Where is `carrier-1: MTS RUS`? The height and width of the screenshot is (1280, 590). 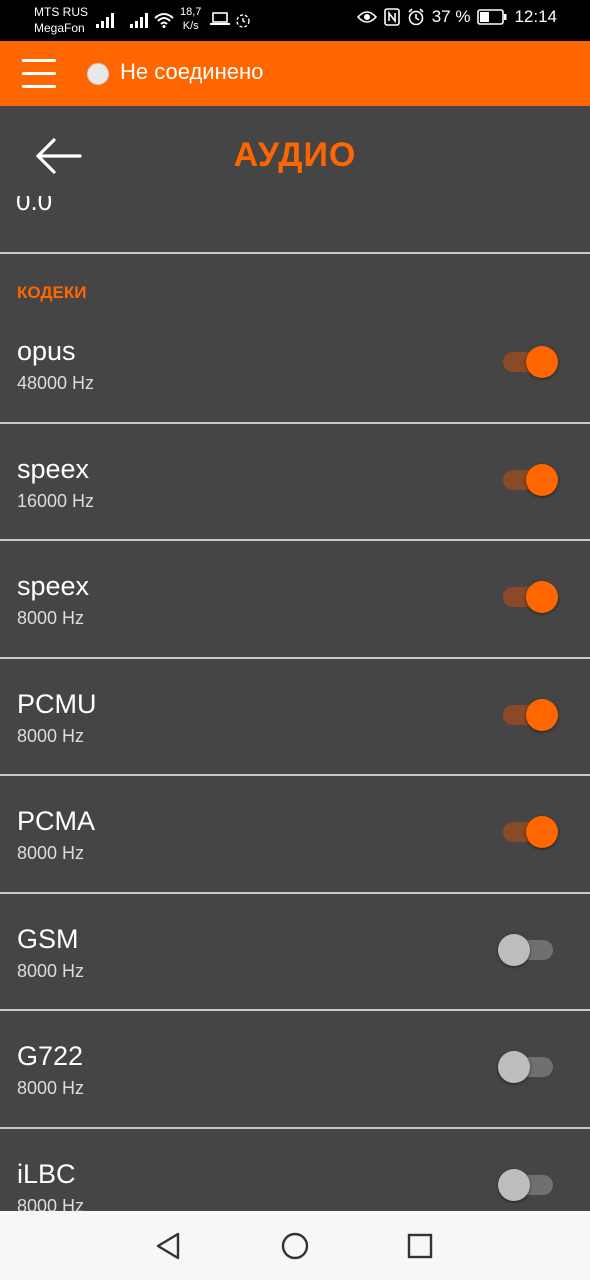
carrier-1: MTS RUS is located at coordinates (61, 12).